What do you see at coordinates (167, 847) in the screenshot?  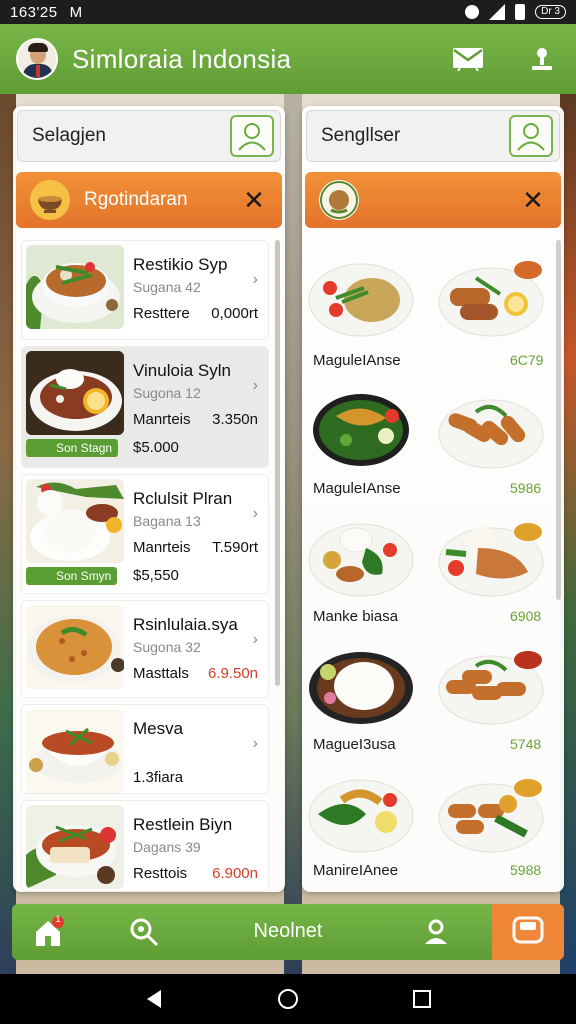 I see `item-subtitle: Dagans 39` at bounding box center [167, 847].